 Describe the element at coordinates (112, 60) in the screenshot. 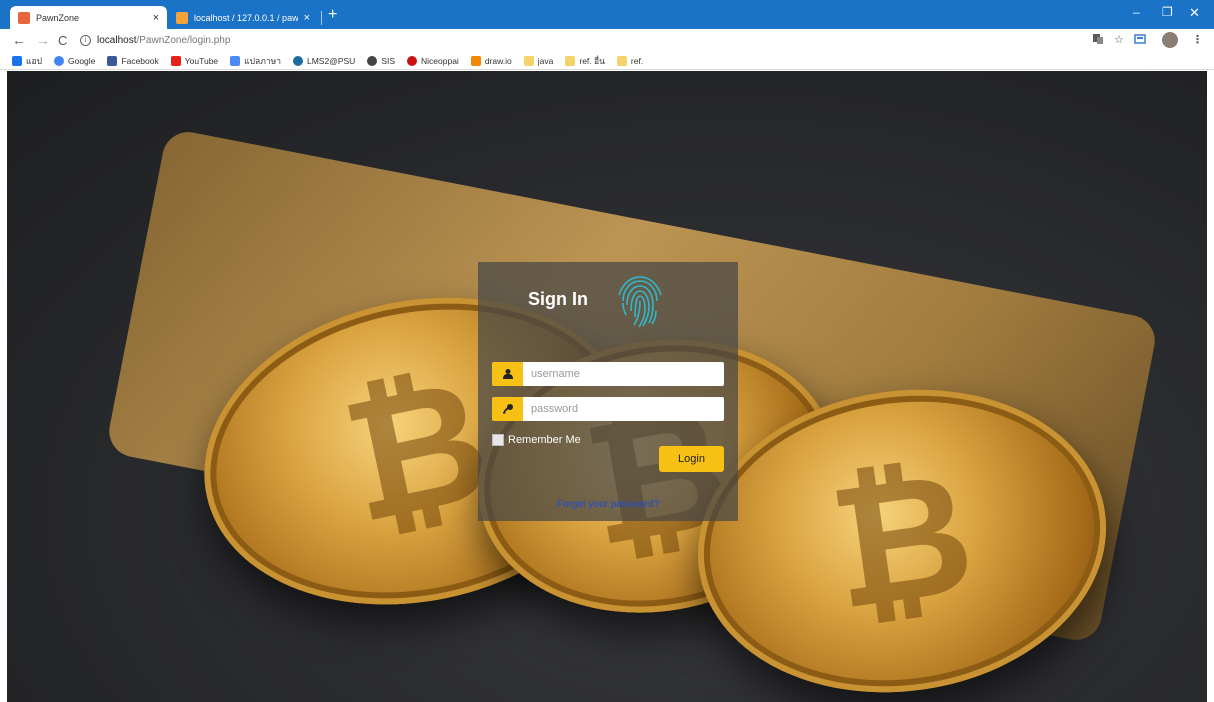

I see `facebook-icon` at that location.